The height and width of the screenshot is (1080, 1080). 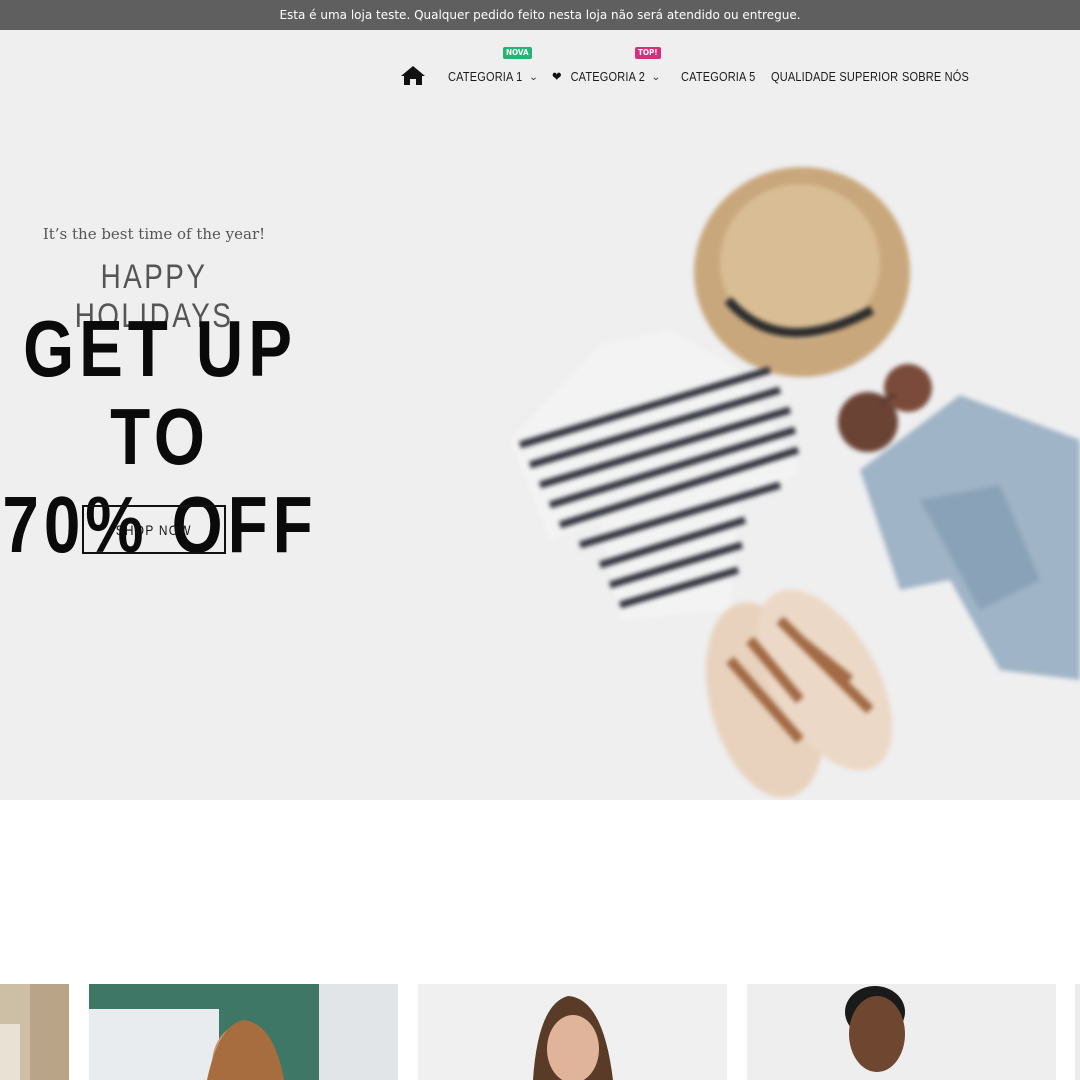 What do you see at coordinates (517, 53) in the screenshot?
I see `nav-badge-nova: NOVA` at bounding box center [517, 53].